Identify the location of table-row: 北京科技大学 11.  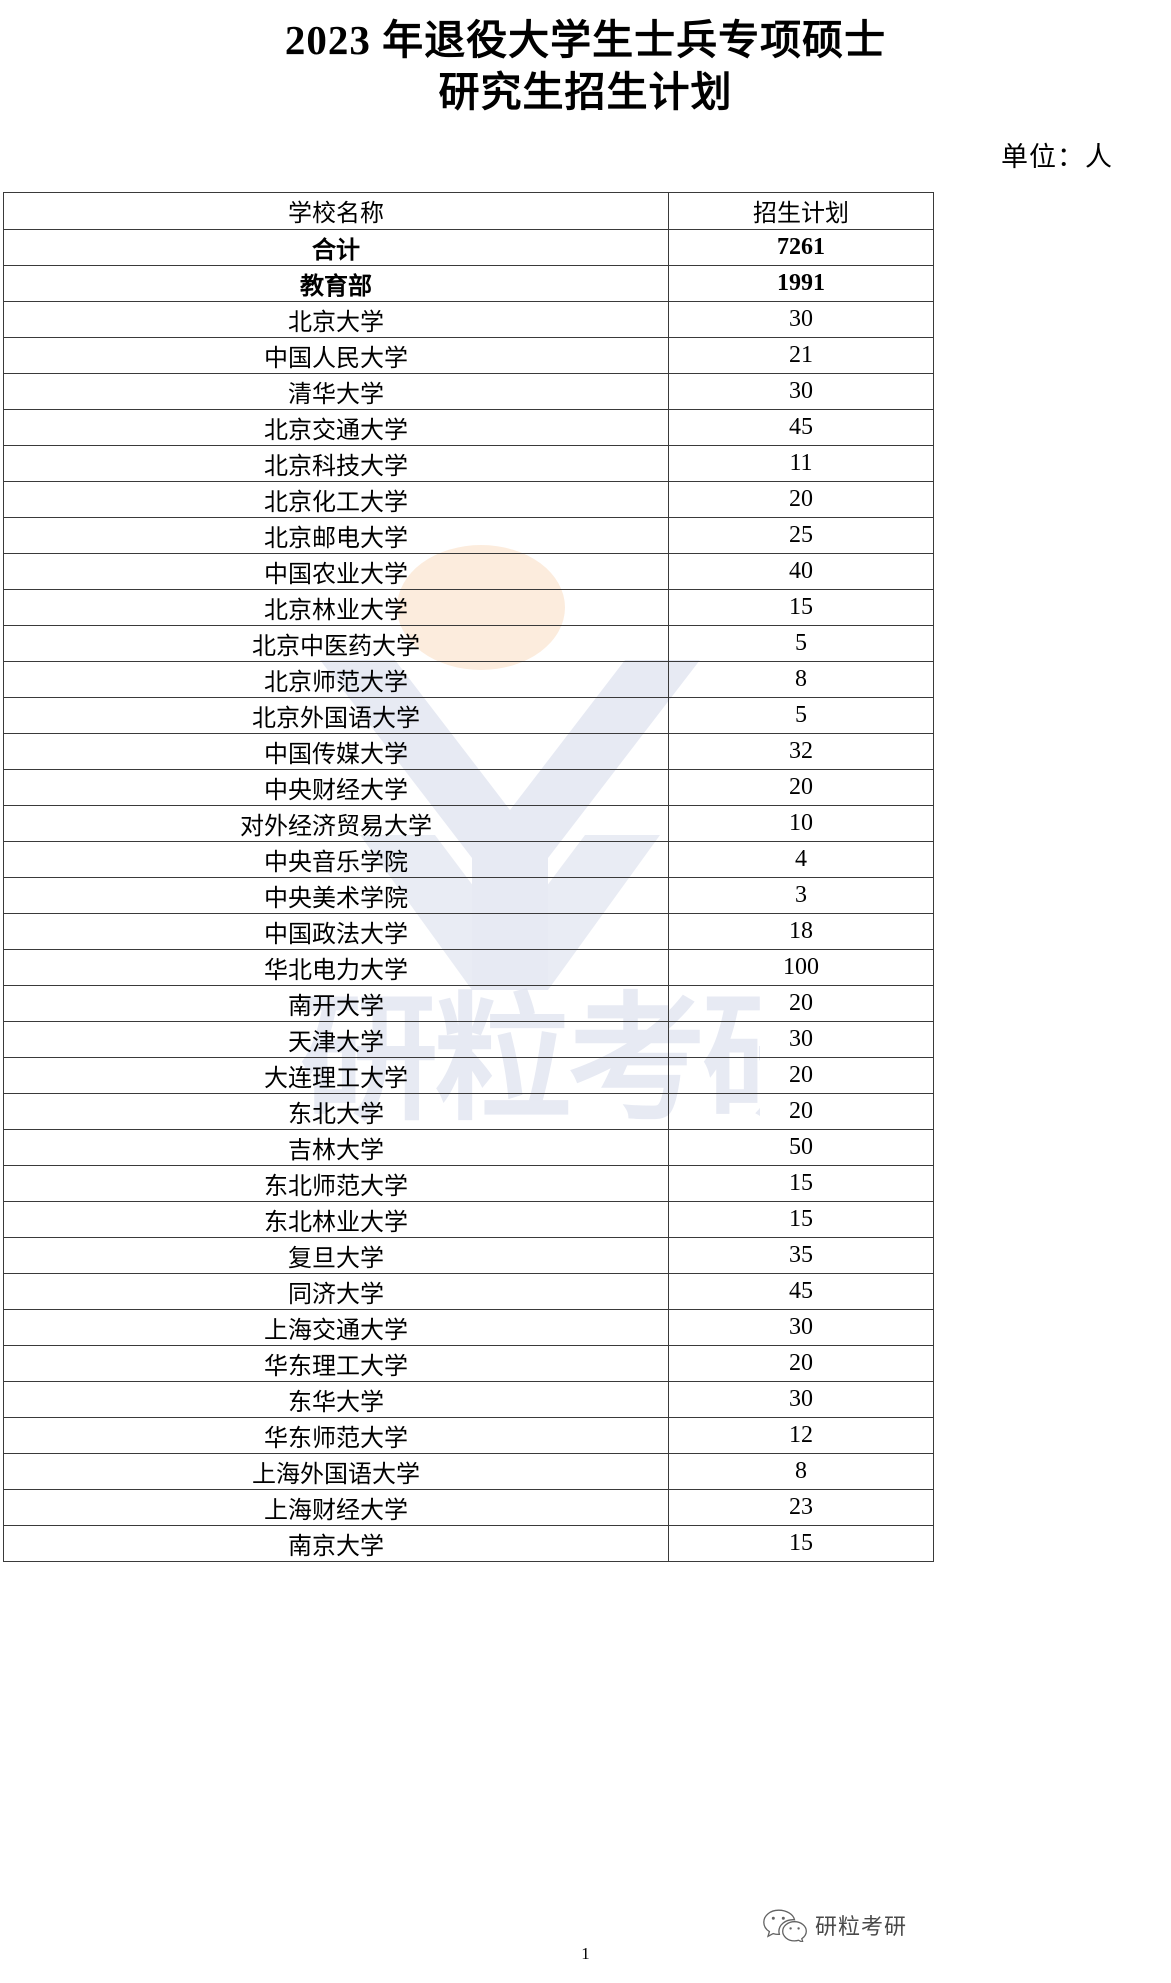
(468, 463).